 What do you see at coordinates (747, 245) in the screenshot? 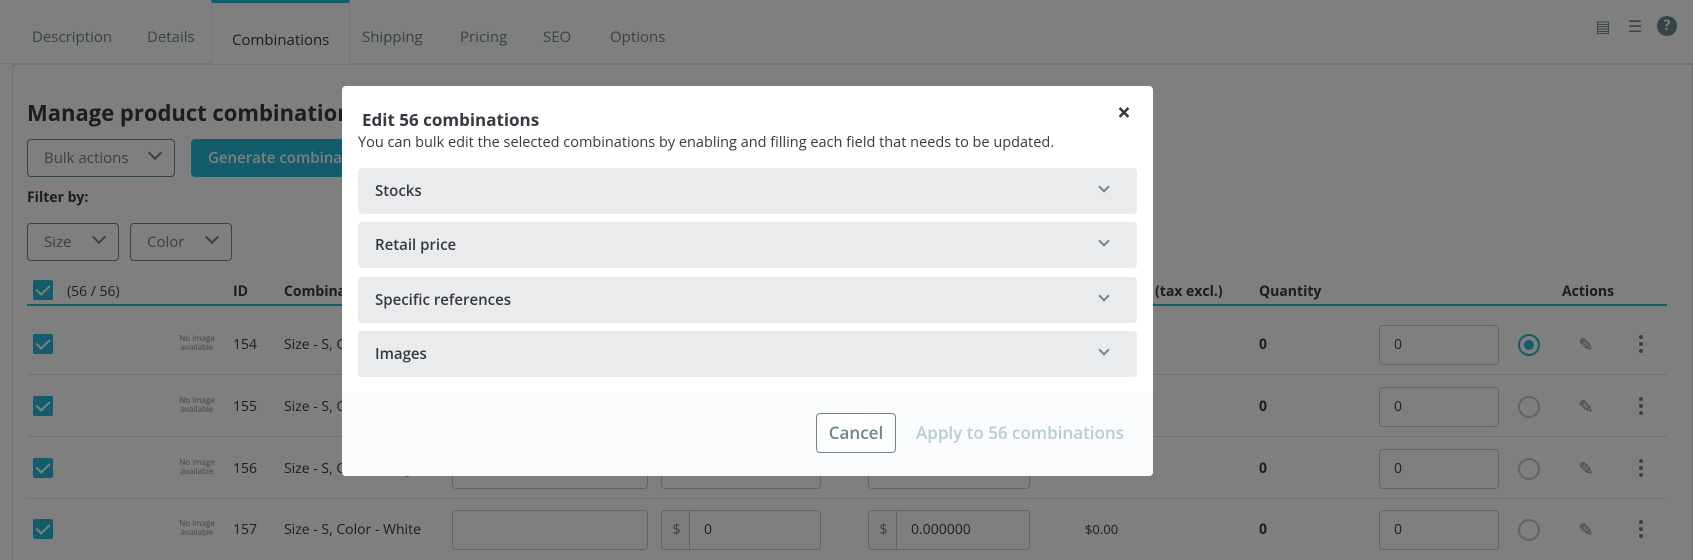
I see `section-retail-price: Retail price` at bounding box center [747, 245].